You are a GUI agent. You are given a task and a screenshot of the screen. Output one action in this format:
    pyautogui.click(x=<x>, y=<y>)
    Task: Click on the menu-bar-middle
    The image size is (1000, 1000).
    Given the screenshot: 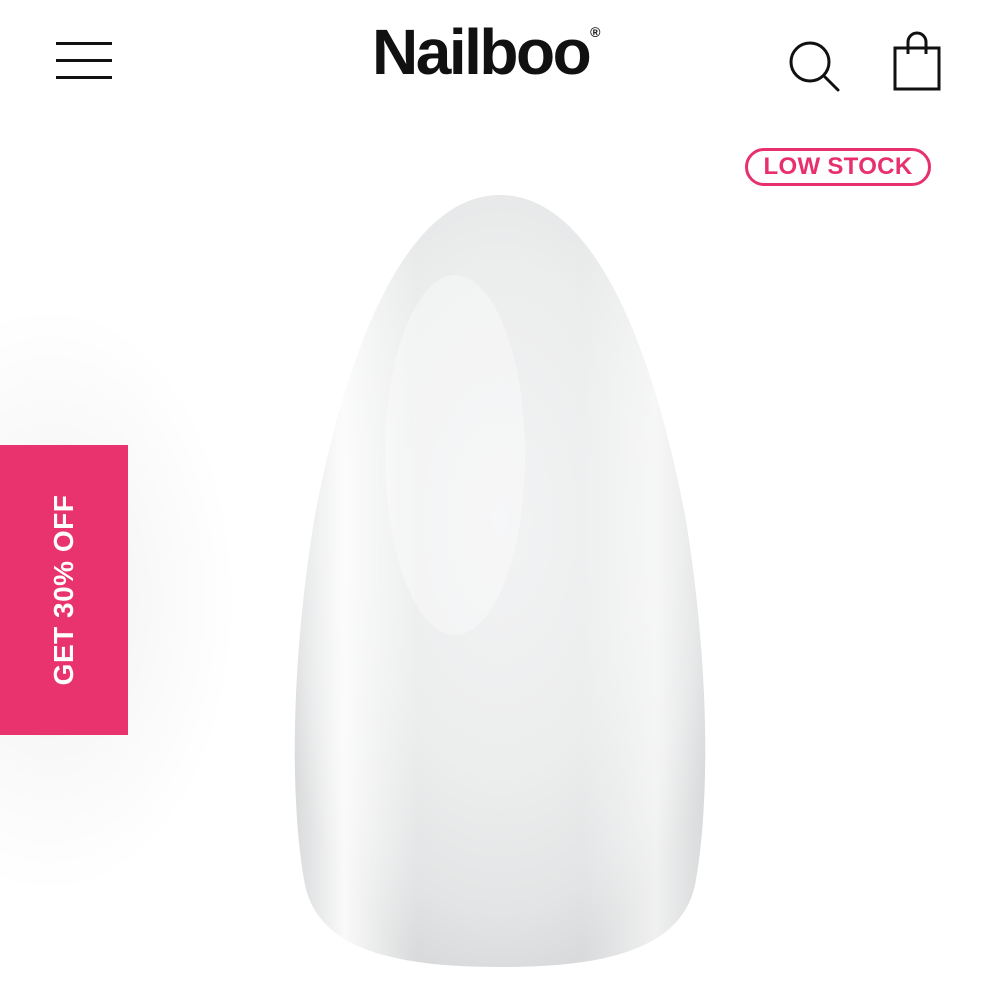 What is the action you would take?
    pyautogui.click(x=84, y=60)
    